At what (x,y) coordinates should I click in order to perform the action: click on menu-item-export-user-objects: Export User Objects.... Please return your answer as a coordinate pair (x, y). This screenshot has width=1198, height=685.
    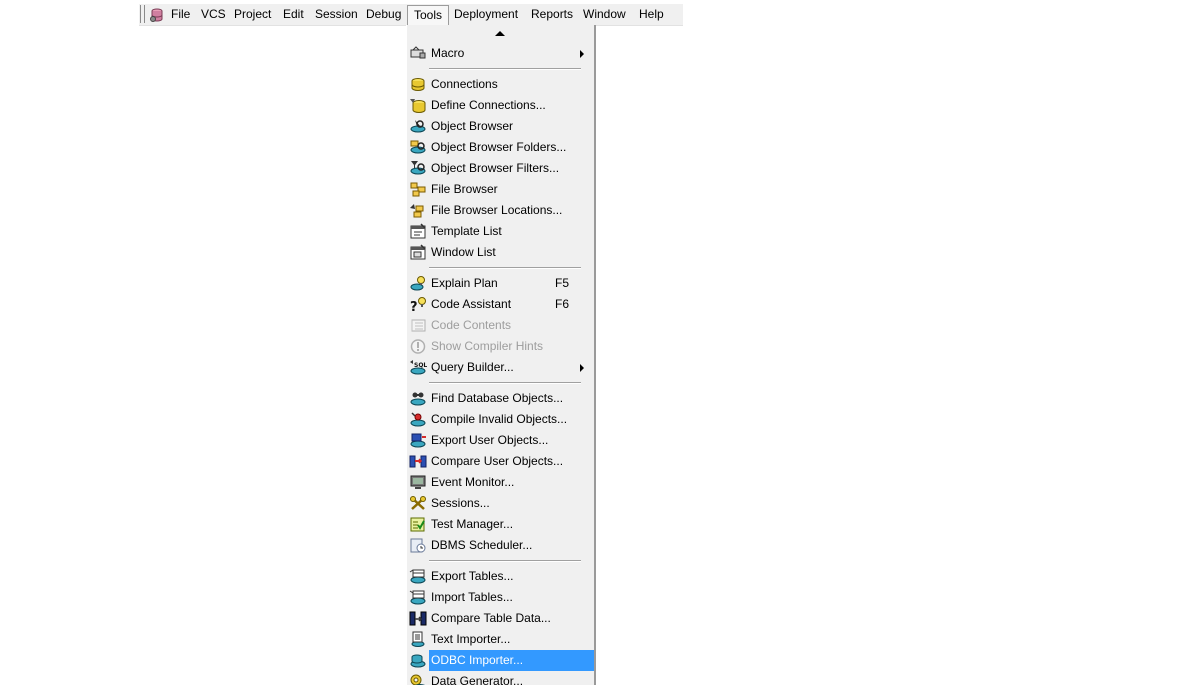
    Looking at the image, I should click on (500, 440).